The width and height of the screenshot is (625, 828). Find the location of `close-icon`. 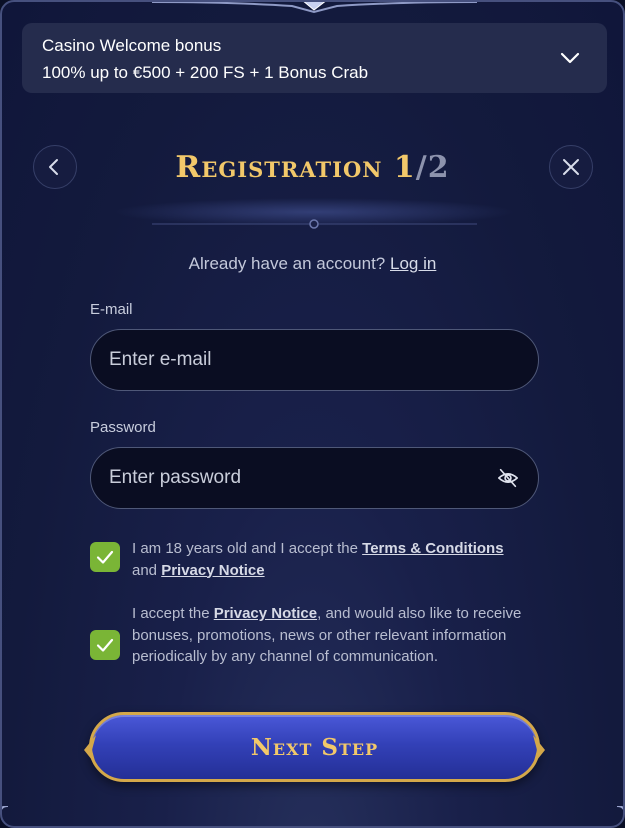

close-icon is located at coordinates (571, 167).